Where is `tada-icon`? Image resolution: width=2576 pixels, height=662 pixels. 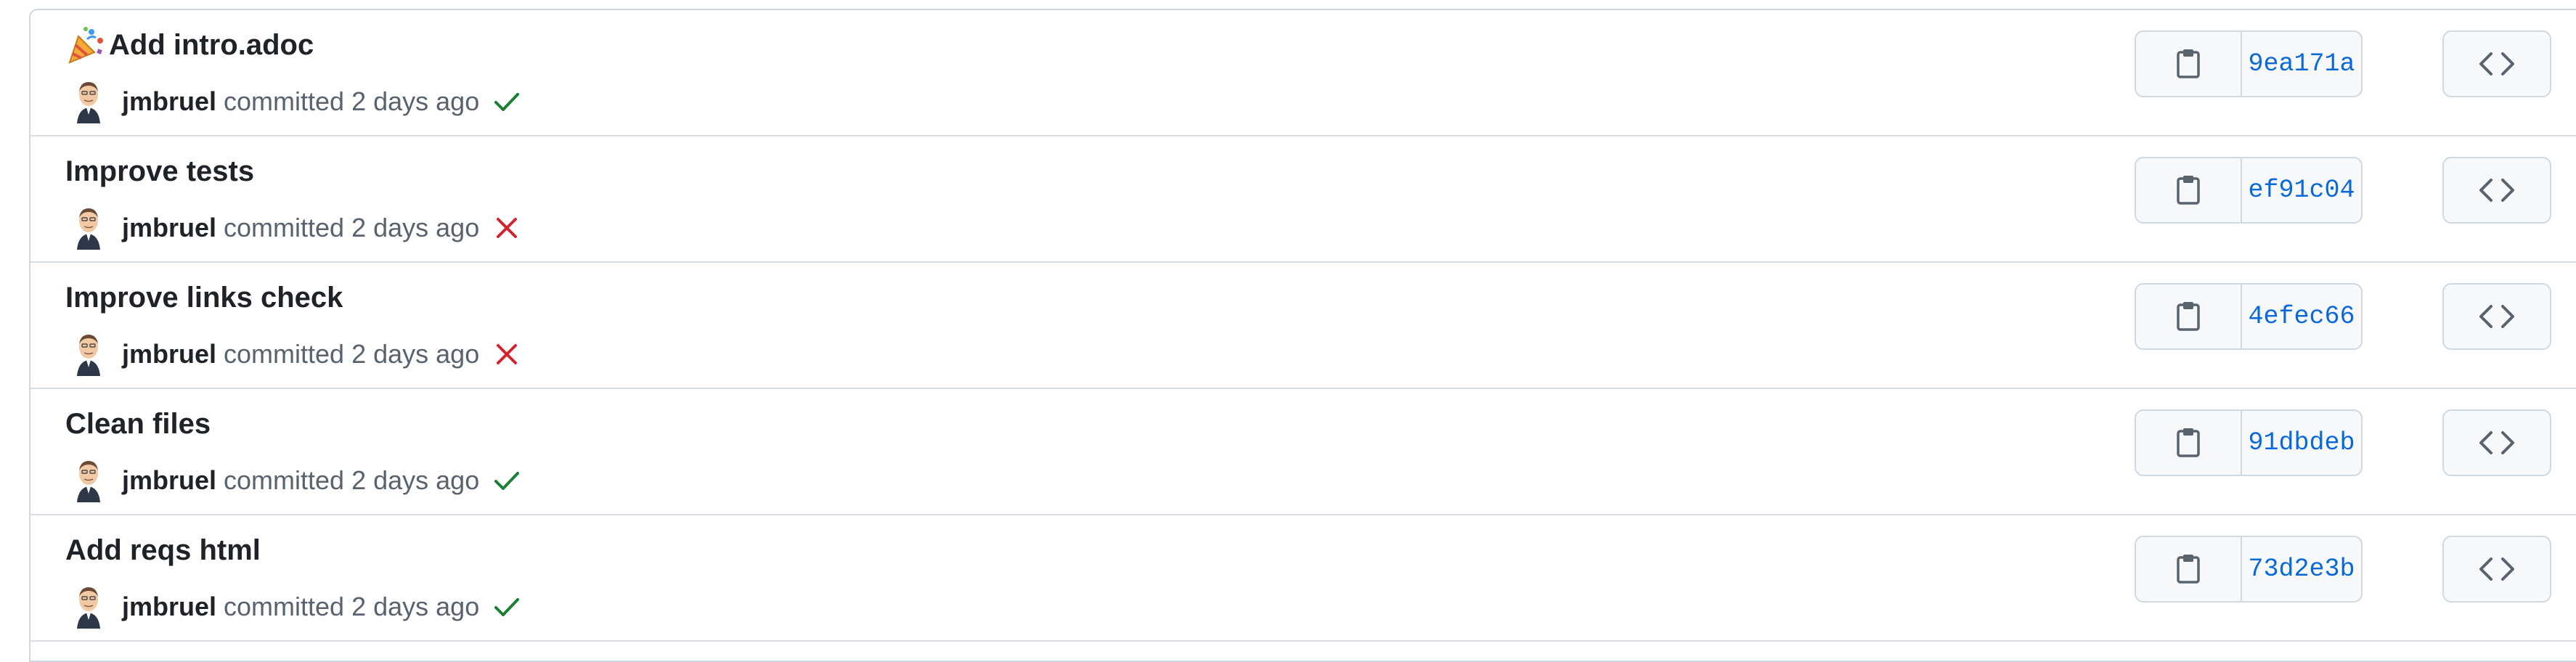
tada-icon is located at coordinates (85, 45).